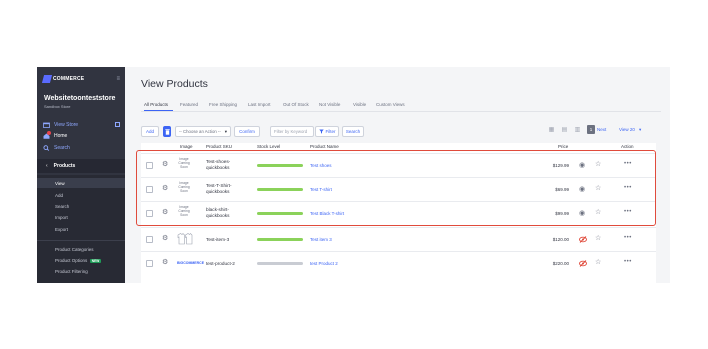 The width and height of the screenshot is (708, 349). I want to click on tab-not-visible: Not Visible, so click(329, 104).